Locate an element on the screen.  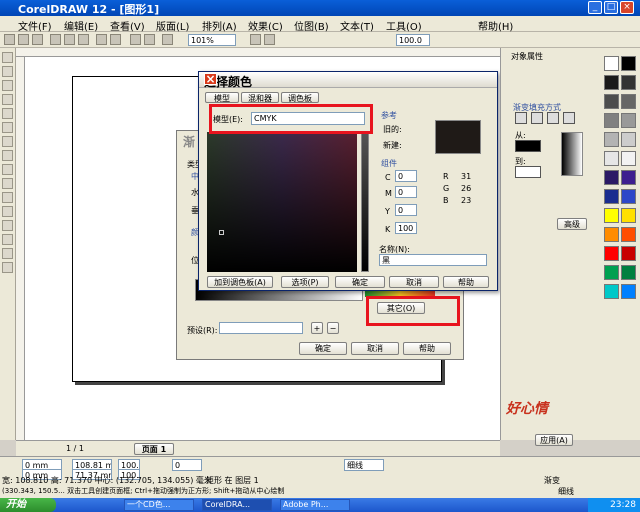
menu-view: 查看(V) is located at coordinates (127, 25).